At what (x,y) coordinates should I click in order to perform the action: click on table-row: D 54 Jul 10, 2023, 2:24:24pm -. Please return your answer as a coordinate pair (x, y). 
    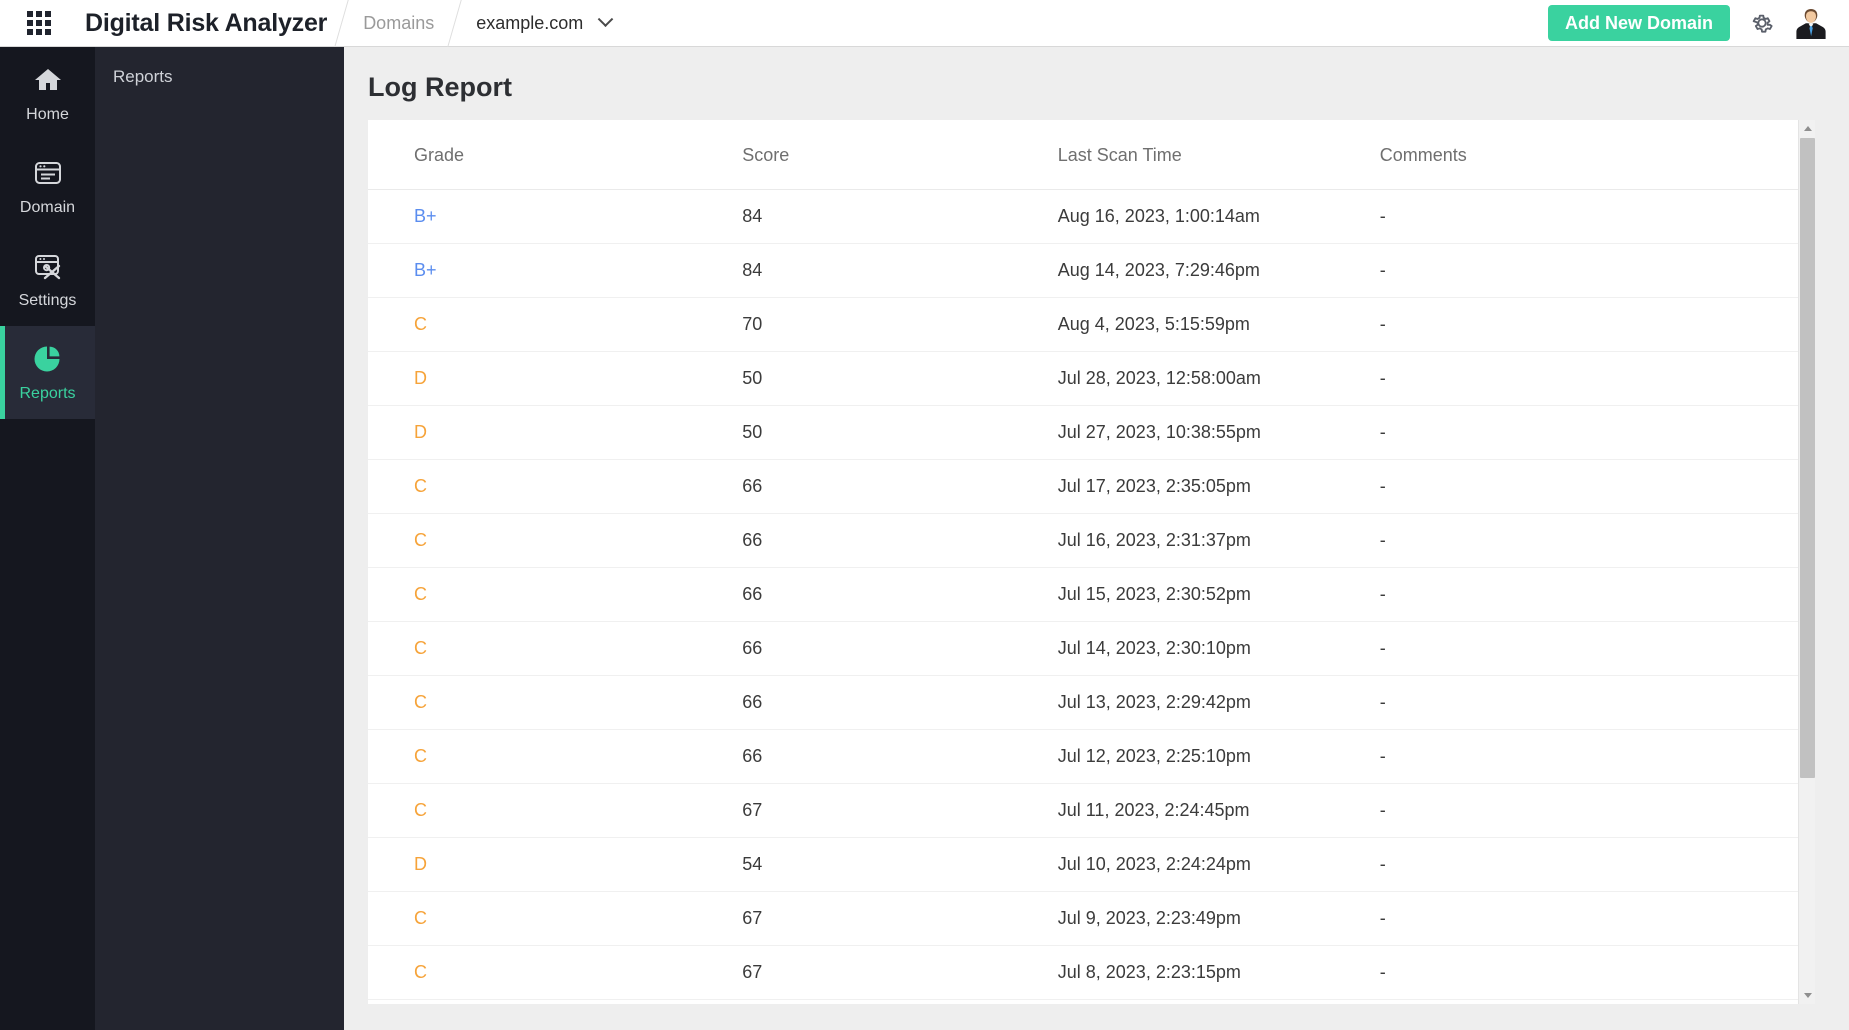
    Looking at the image, I should click on (1091, 864).